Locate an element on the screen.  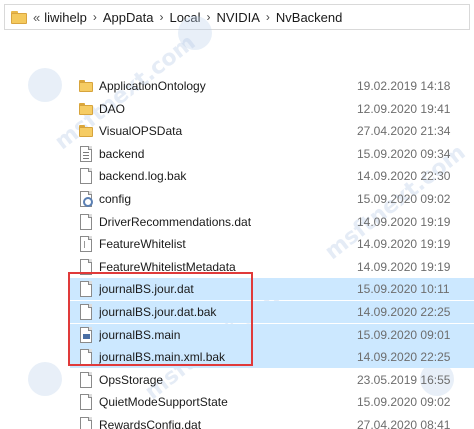
file-date: 14.09.2020 22:30 is located at coordinates (404, 176).